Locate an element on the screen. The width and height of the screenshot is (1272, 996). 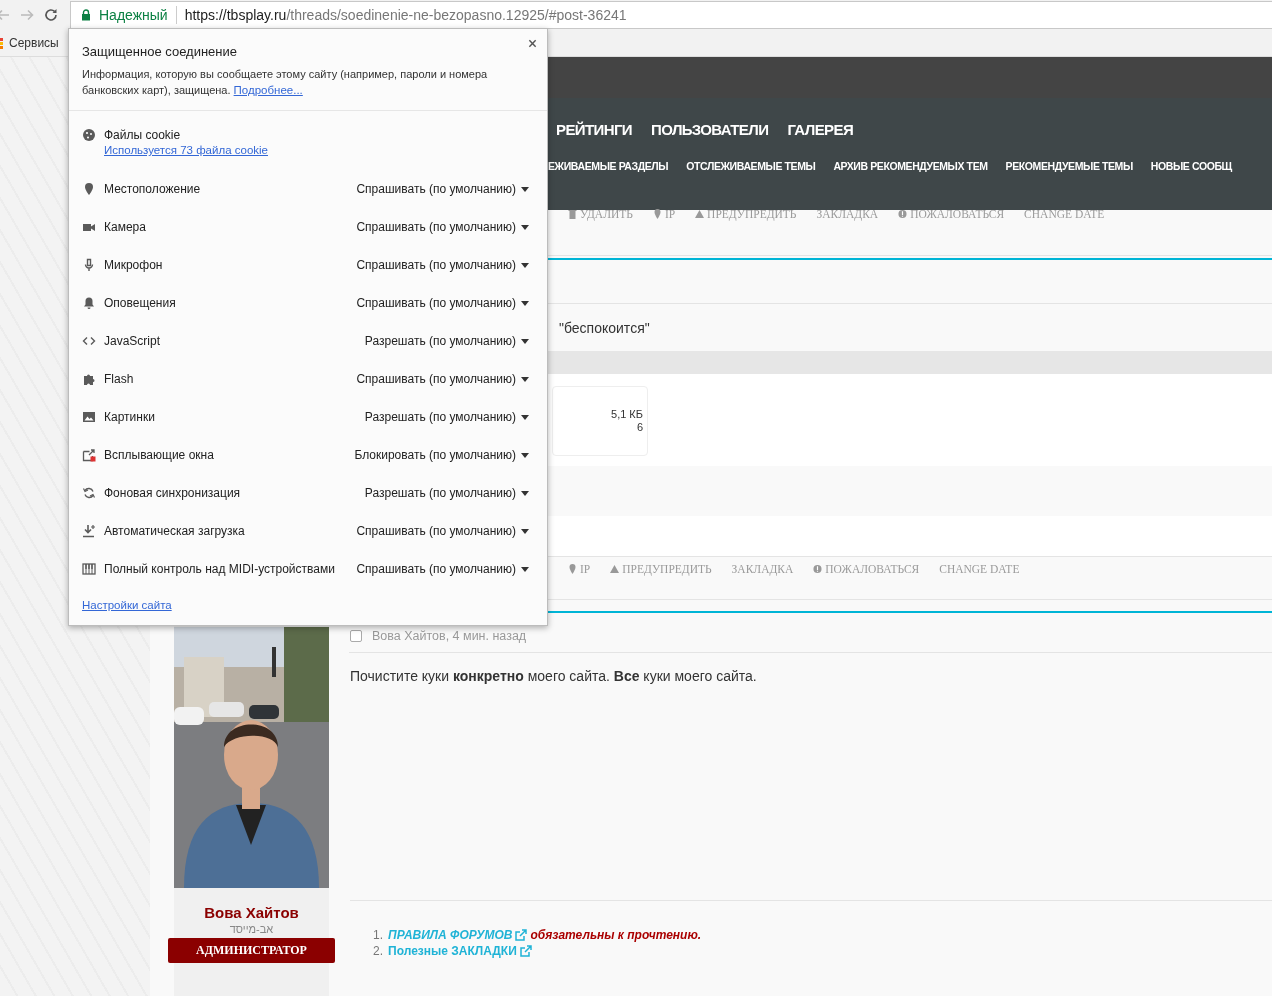
post-meta: Вова Хайтов, 4 мин. назад is located at coordinates (449, 636).